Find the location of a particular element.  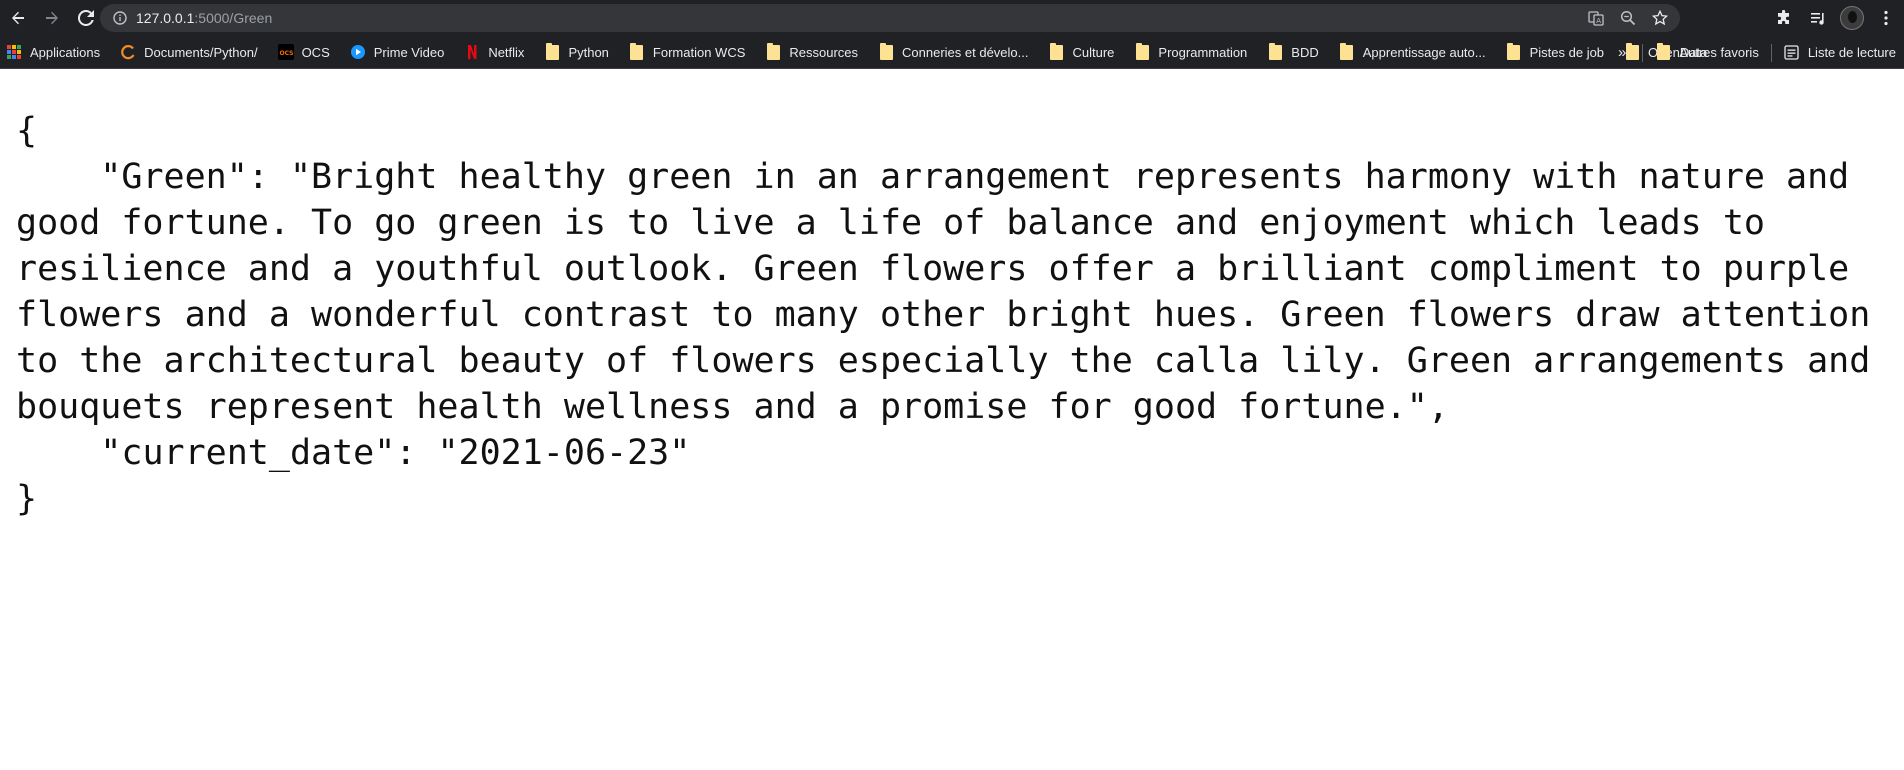

bookmark-label: Prime Video is located at coordinates (409, 52).